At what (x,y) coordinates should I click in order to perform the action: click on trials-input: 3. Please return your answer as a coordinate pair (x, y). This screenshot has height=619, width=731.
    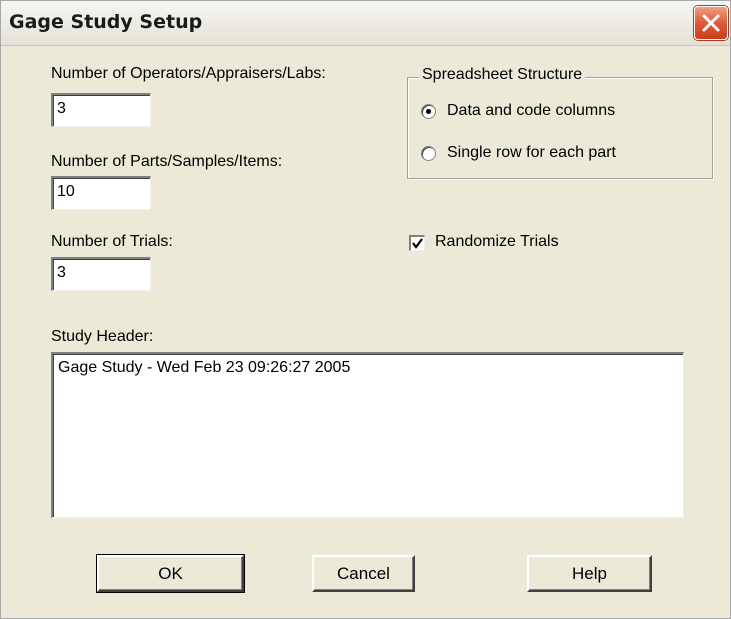
    Looking at the image, I should click on (101, 274).